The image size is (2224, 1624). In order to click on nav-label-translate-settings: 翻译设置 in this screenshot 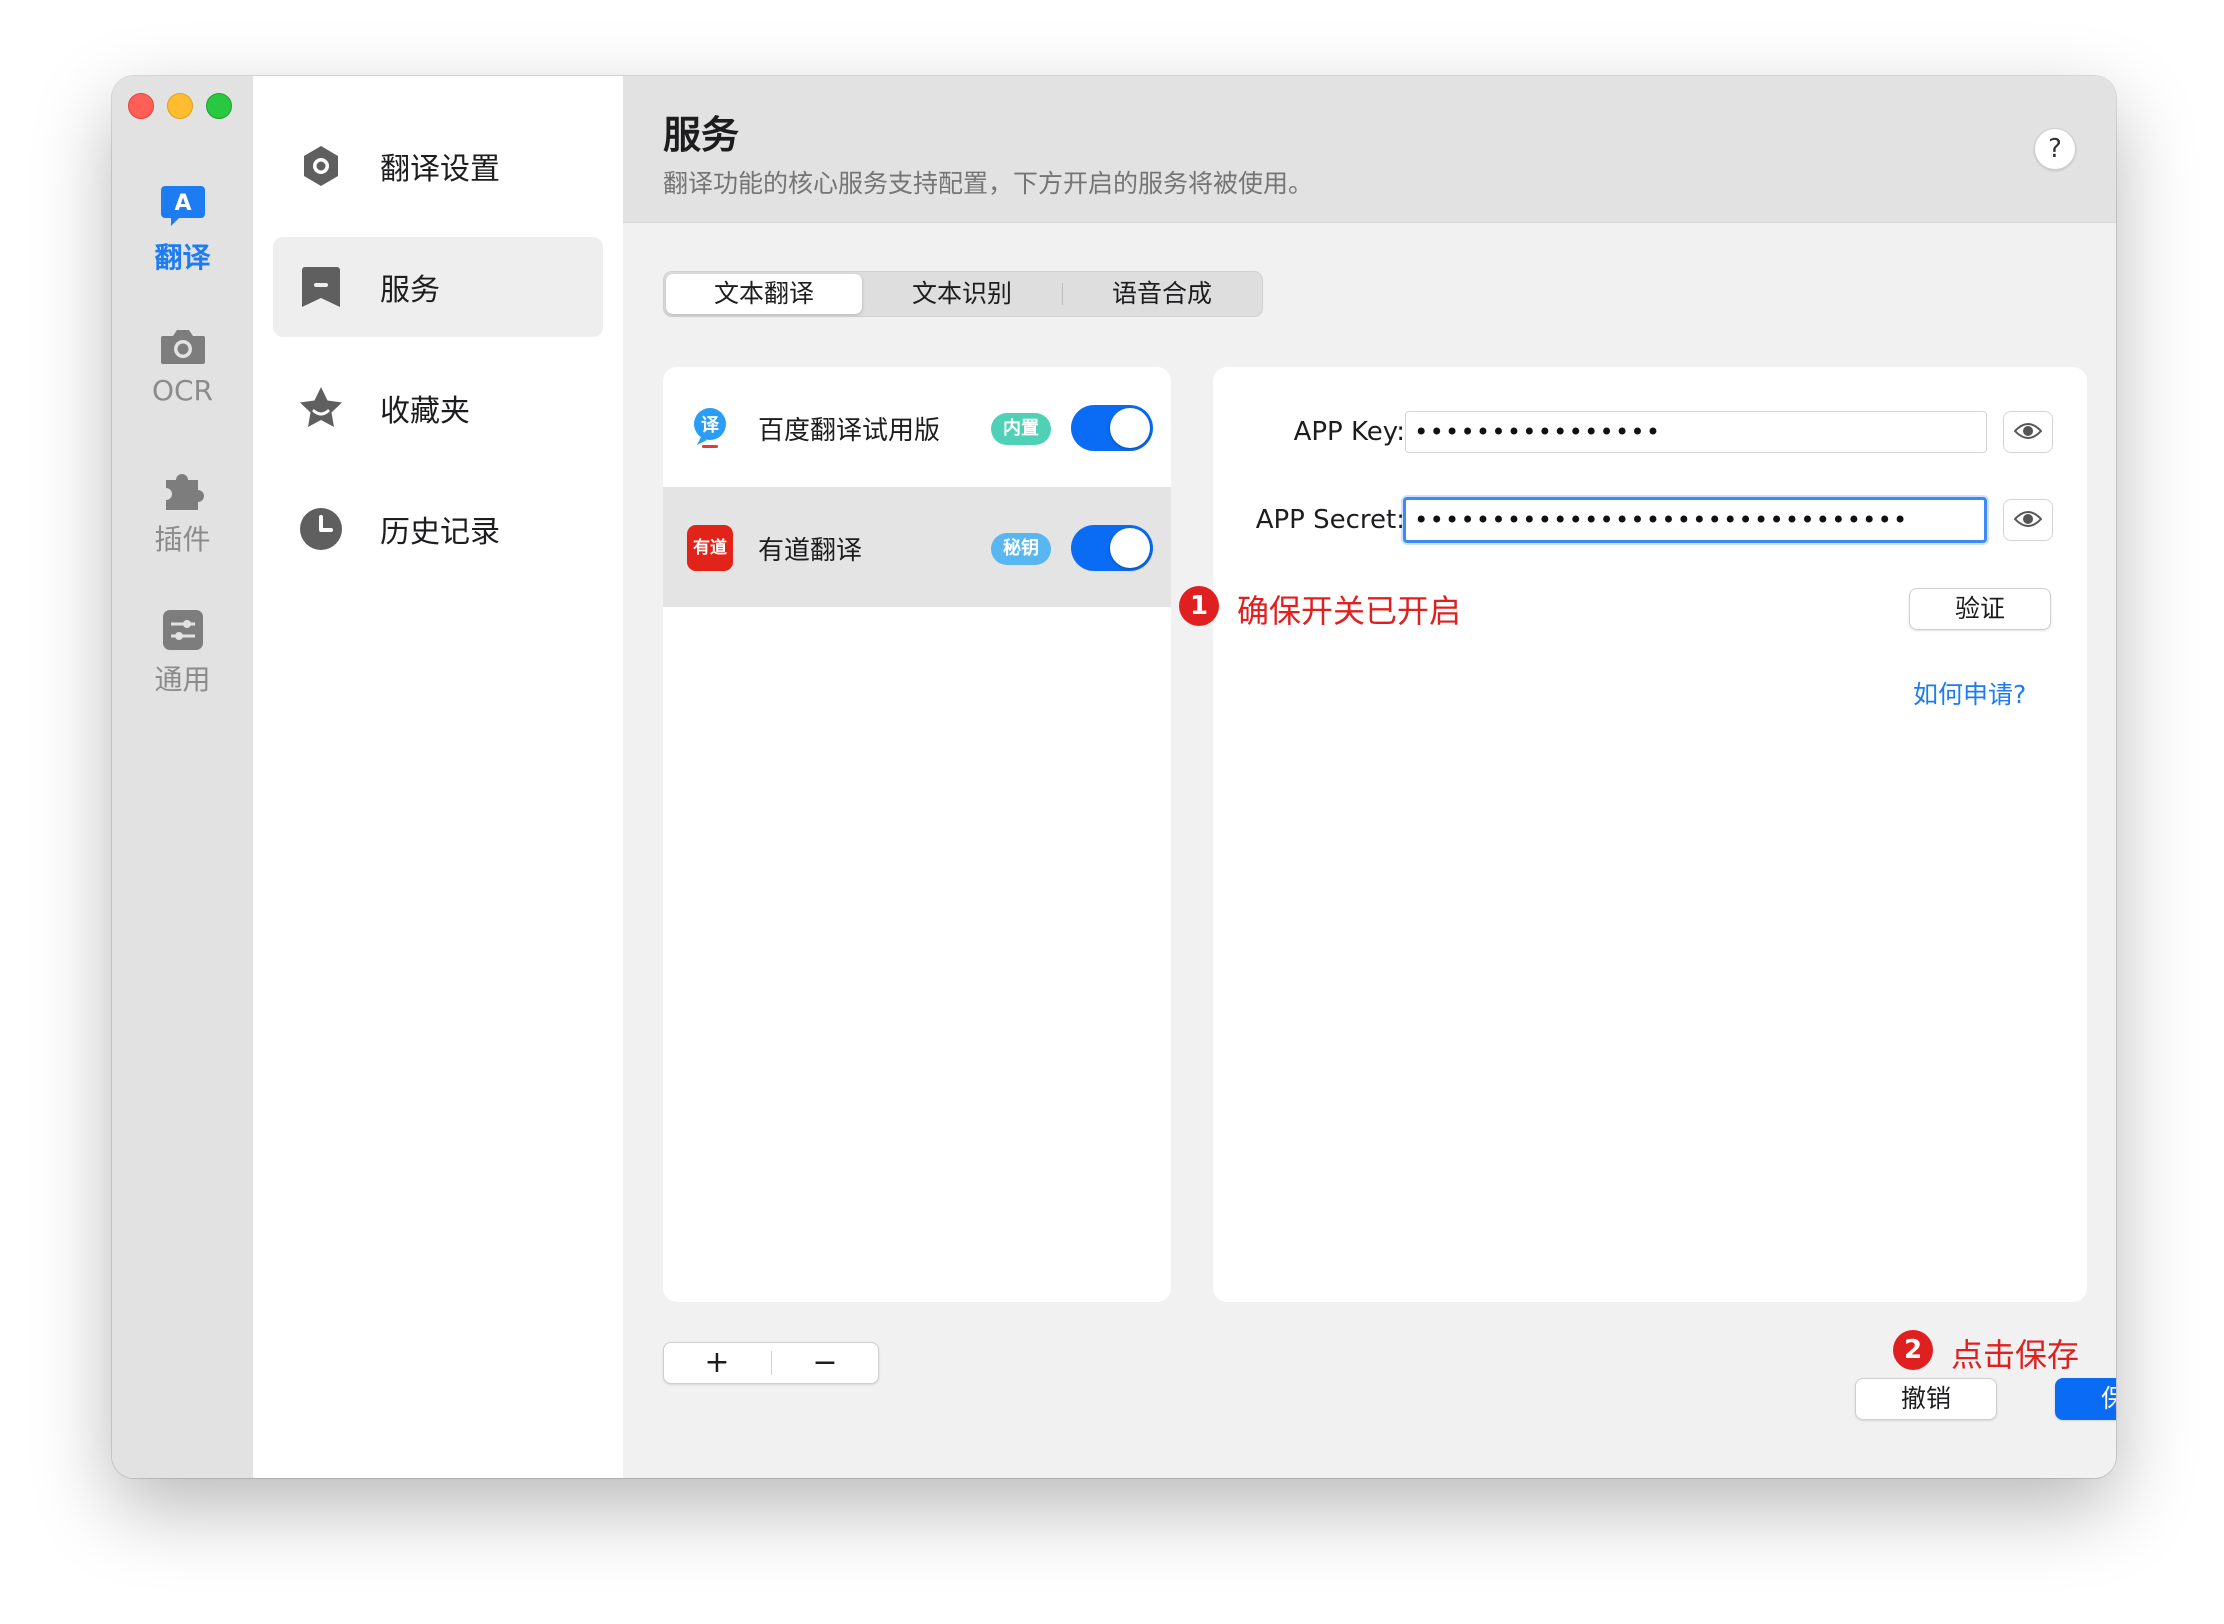, I will do `click(440, 169)`.